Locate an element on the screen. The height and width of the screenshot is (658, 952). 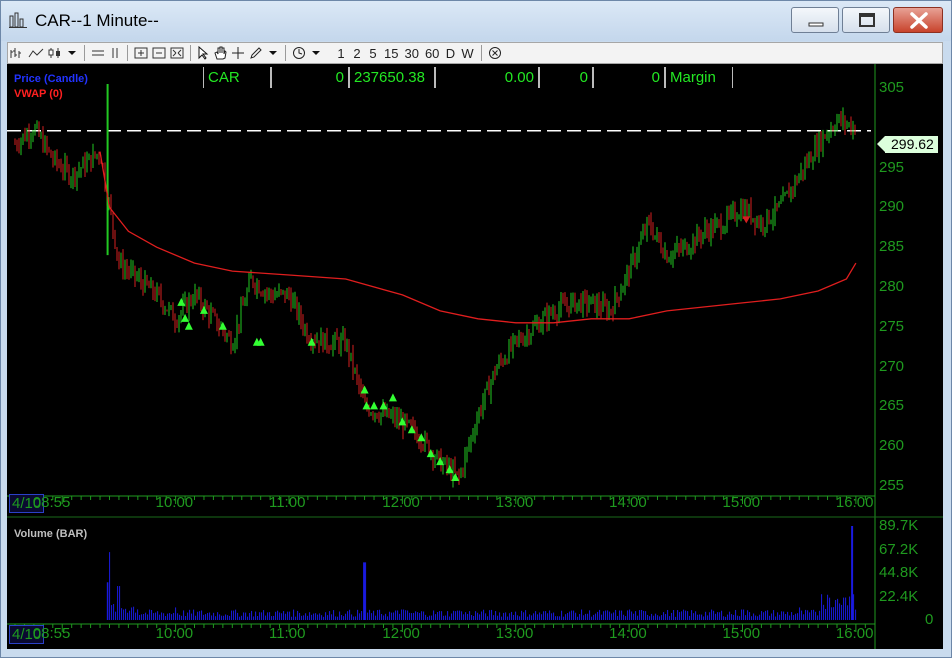
minimize-icon is located at coordinates (816, 24).